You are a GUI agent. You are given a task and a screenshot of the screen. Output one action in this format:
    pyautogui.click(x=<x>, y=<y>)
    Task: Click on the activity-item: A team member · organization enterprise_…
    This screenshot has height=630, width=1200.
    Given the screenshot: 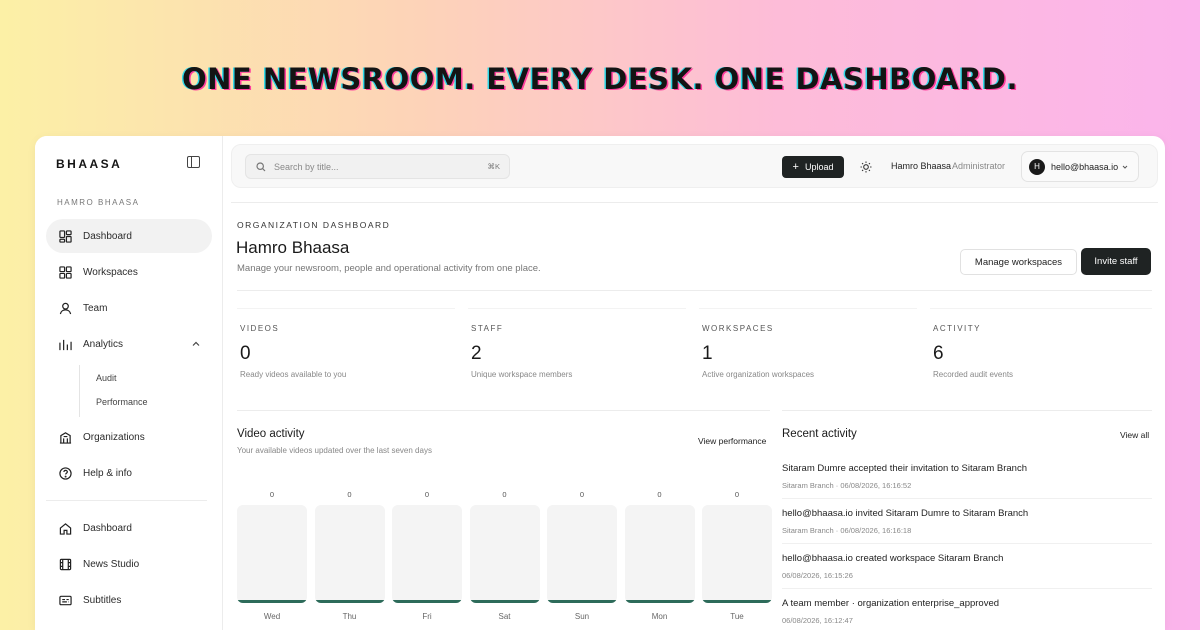 What is the action you would take?
    pyautogui.click(x=967, y=611)
    